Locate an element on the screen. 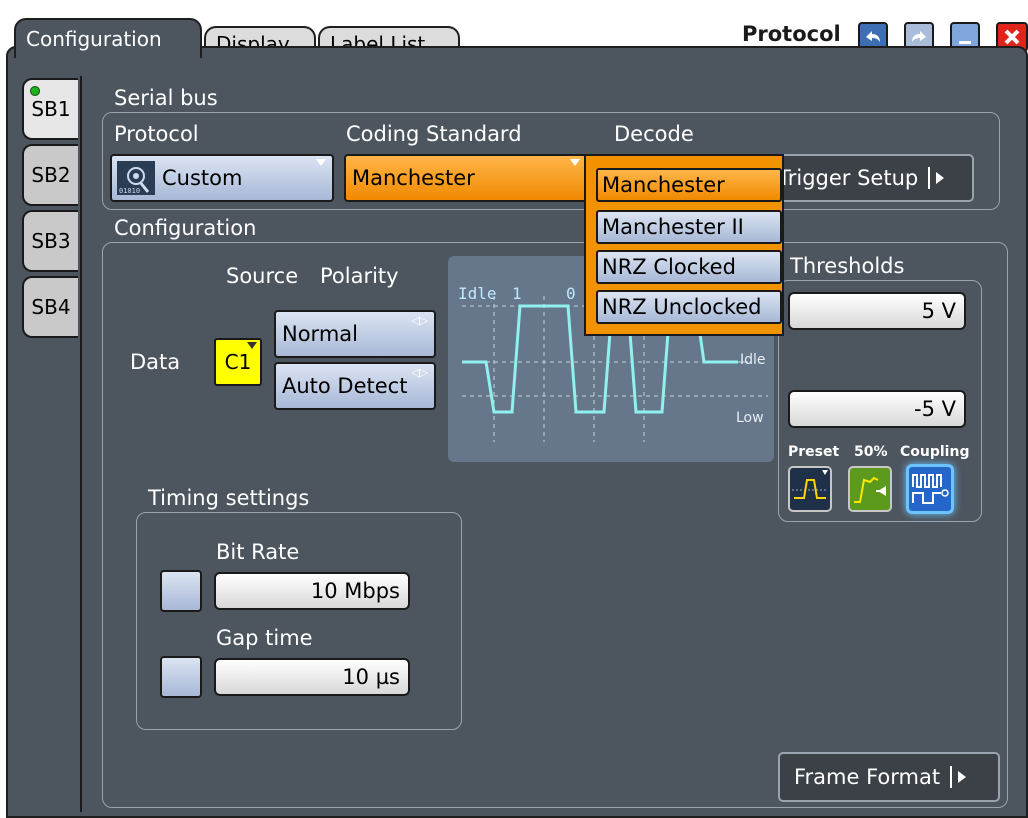 The width and height of the screenshot is (1028, 818). option-label: NRZ Clocked is located at coordinates (669, 267).